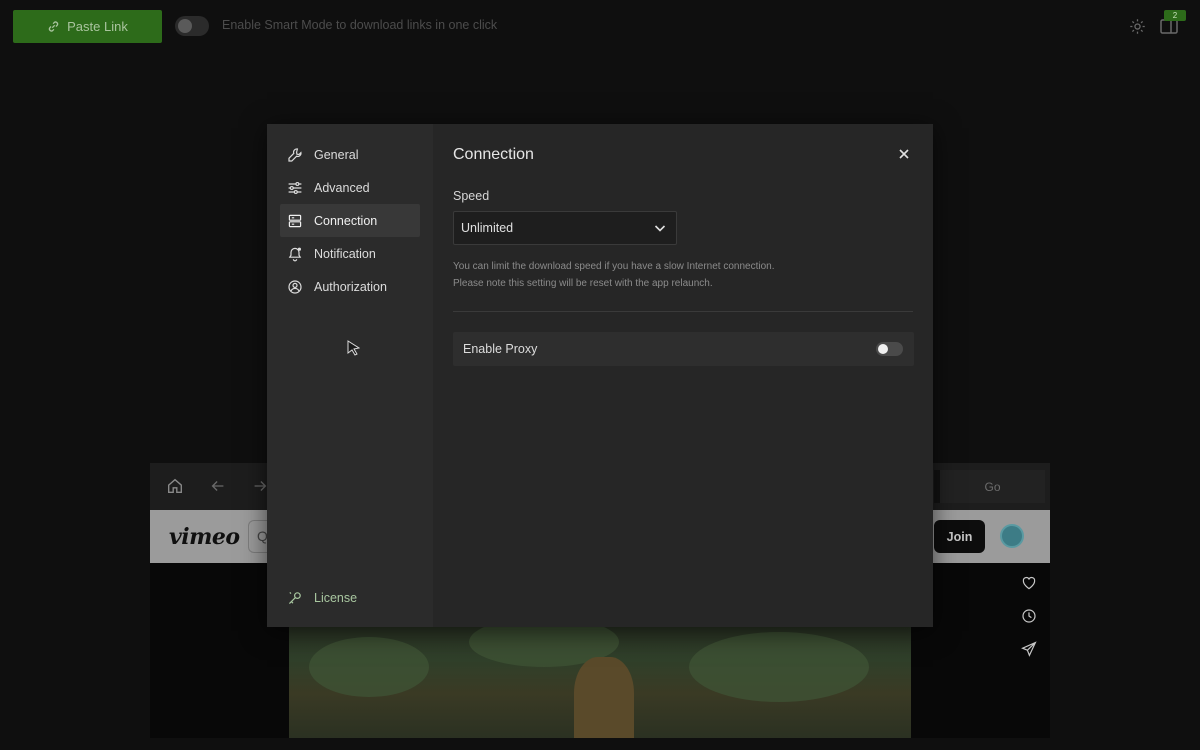 The height and width of the screenshot is (750, 1200). Describe the element at coordinates (1012, 536) in the screenshot. I see `avatar` at that location.